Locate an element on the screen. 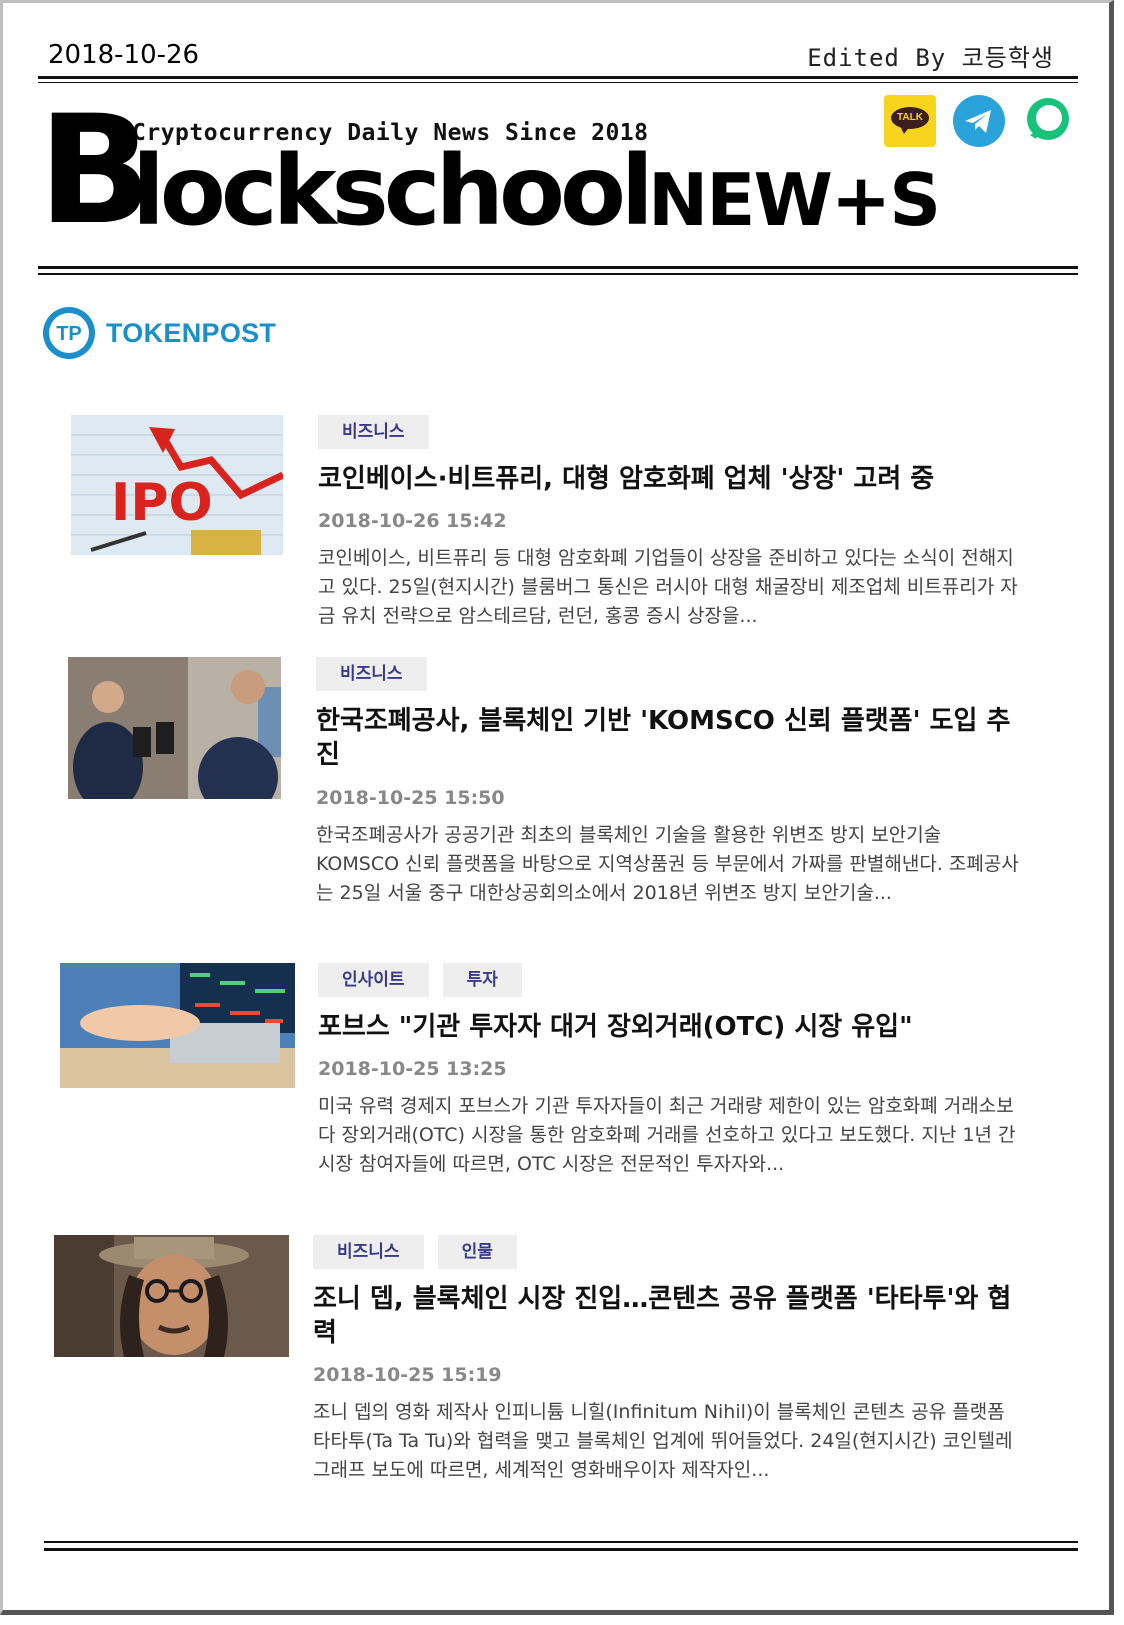 The width and height of the screenshot is (1124, 1625). header-rule-top is located at coordinates (558, 77).